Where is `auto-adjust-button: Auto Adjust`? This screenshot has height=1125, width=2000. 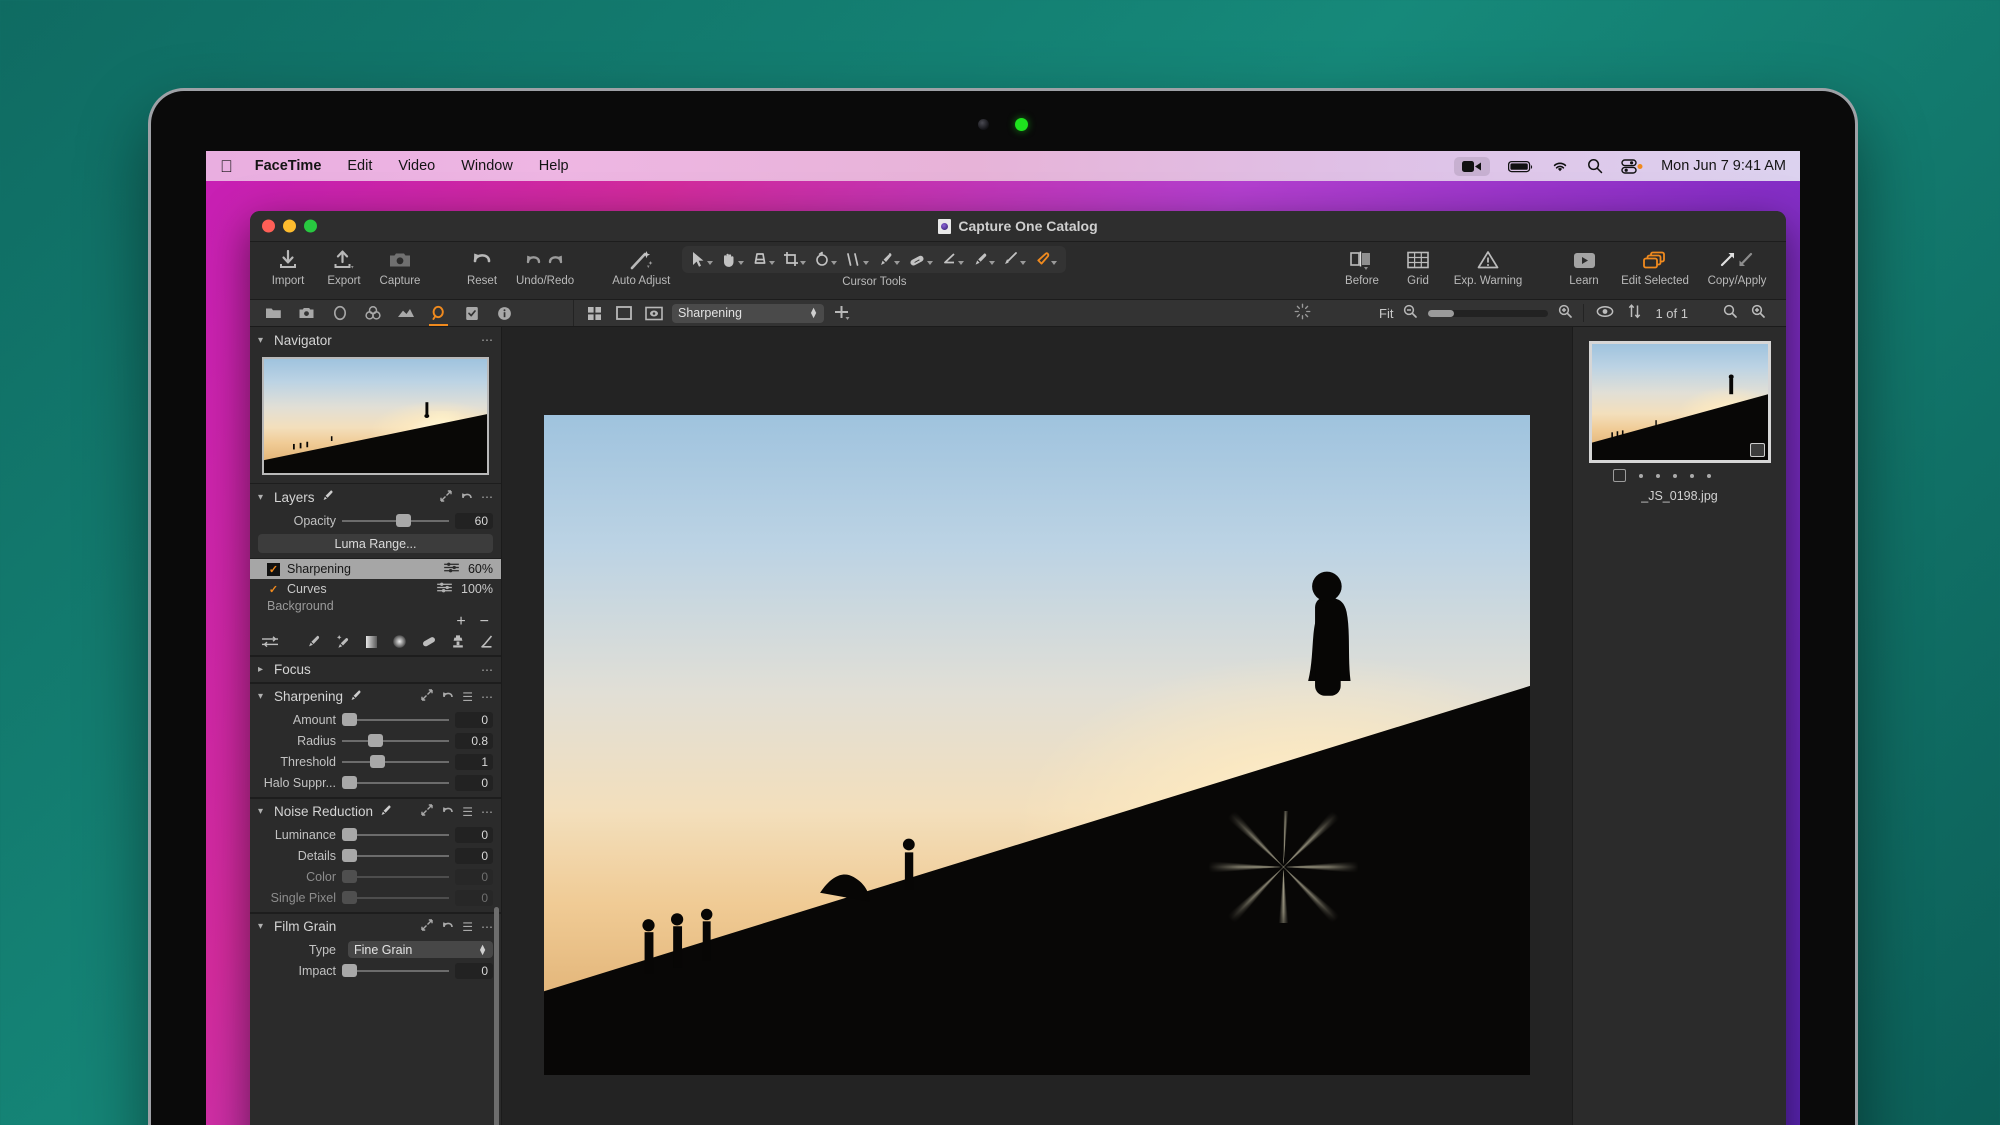
auto-adjust-button: Auto Adjust is located at coordinates (641, 266).